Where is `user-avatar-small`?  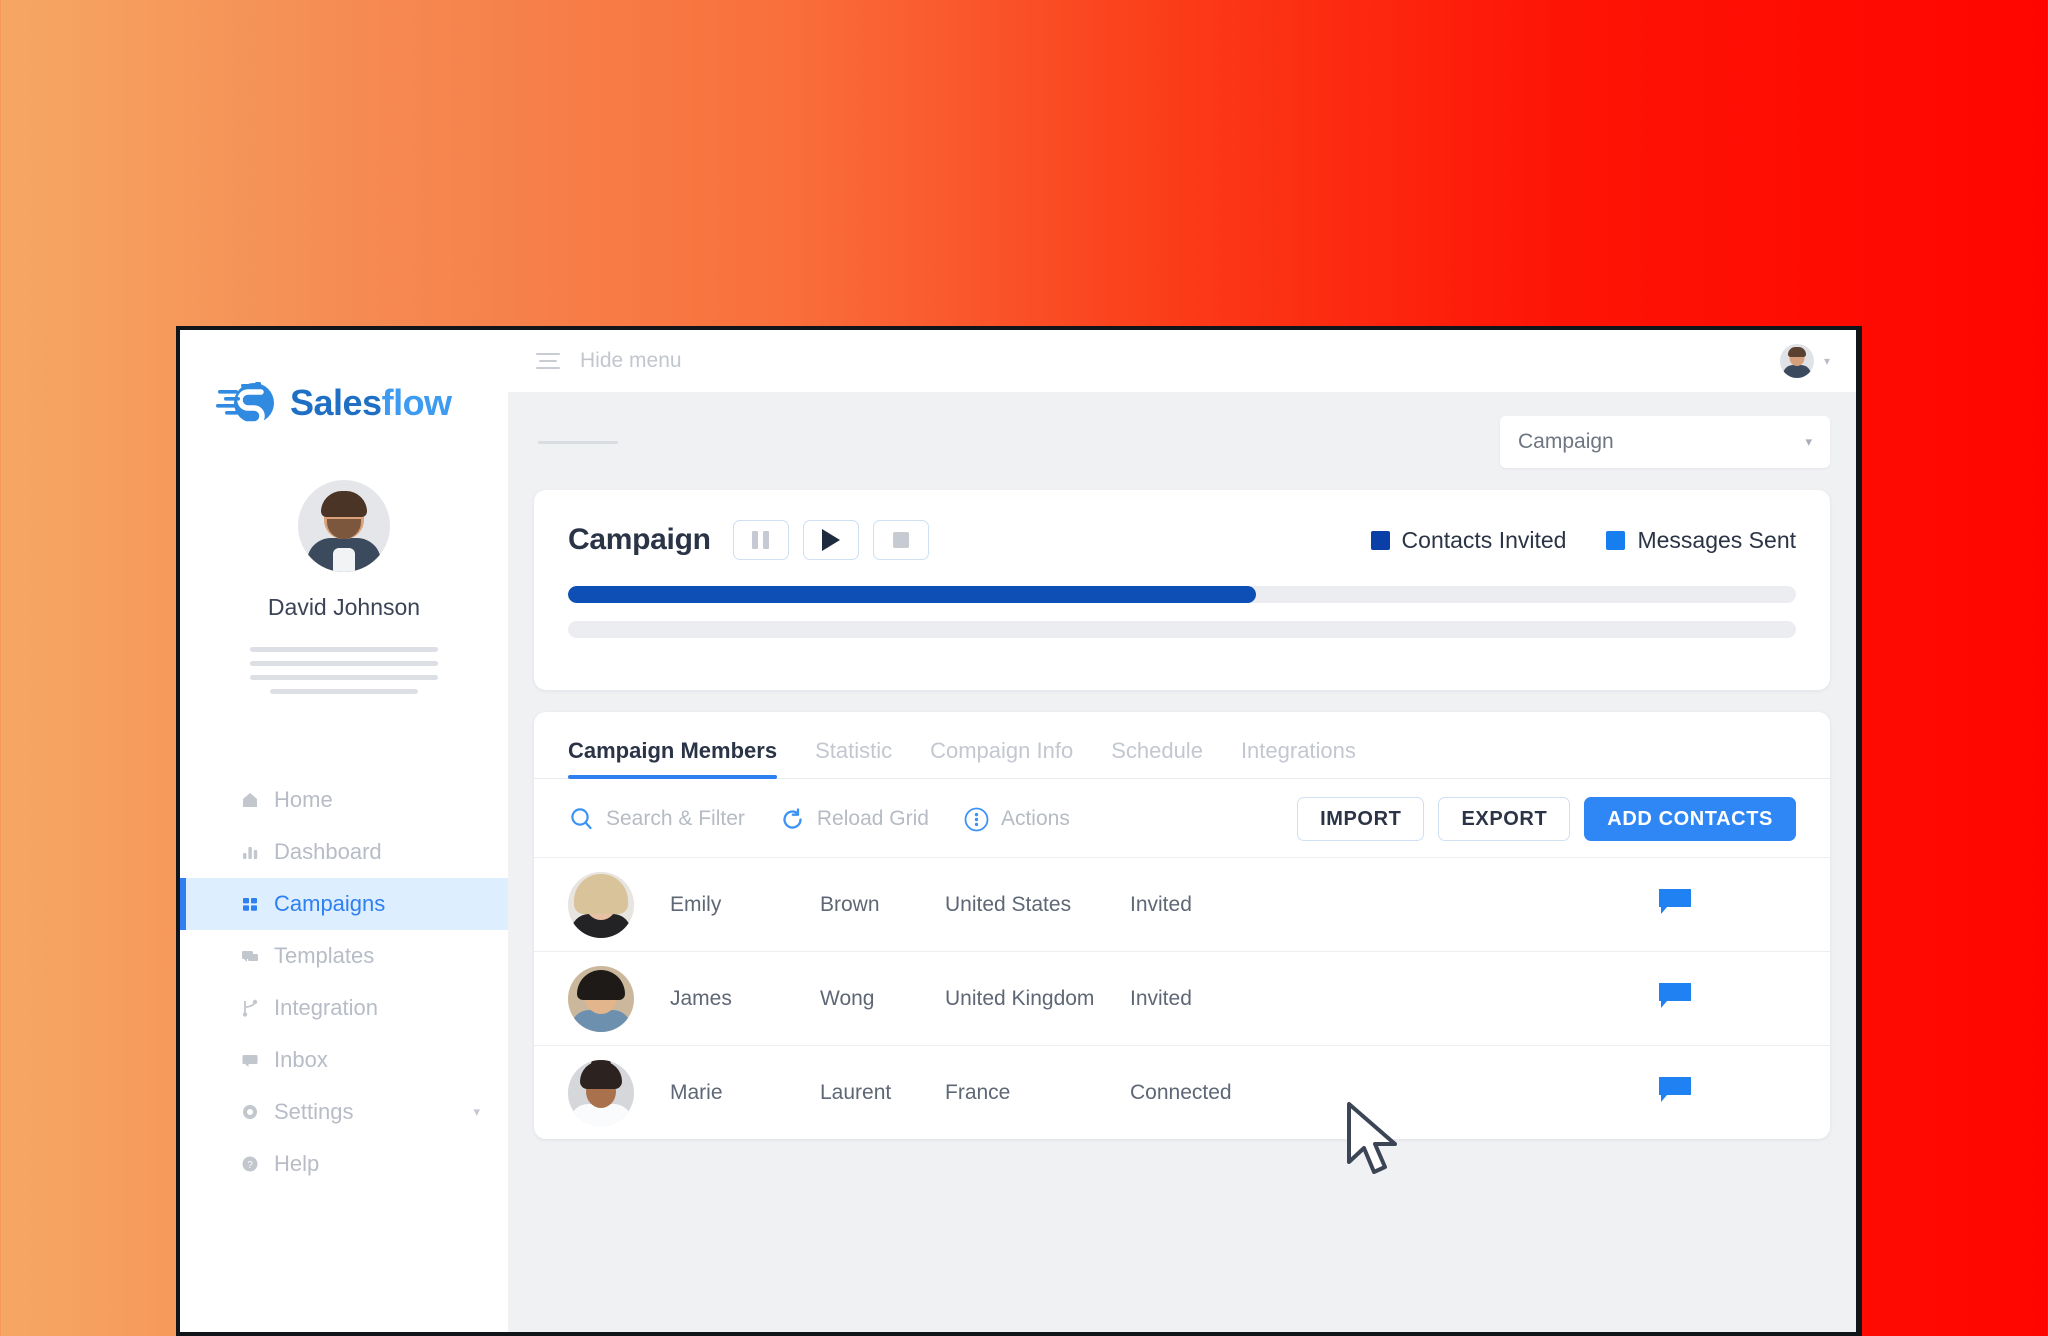 user-avatar-small is located at coordinates (1796, 361).